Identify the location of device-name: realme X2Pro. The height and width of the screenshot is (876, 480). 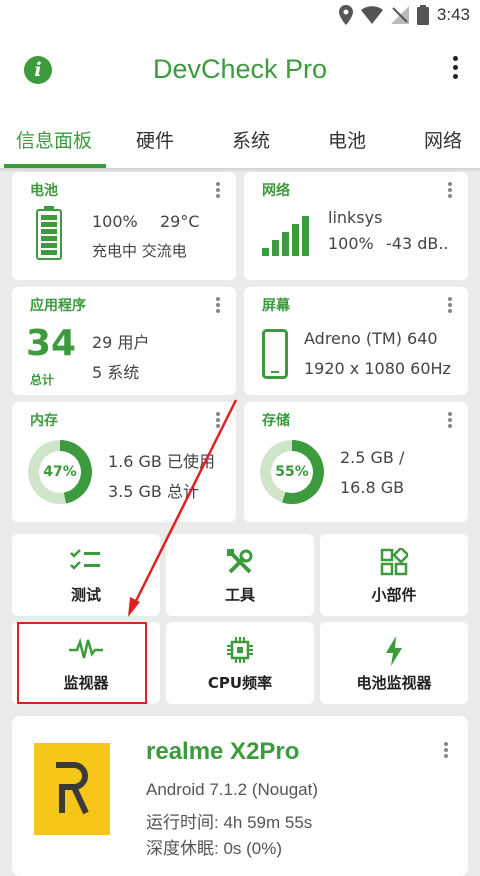
(223, 751).